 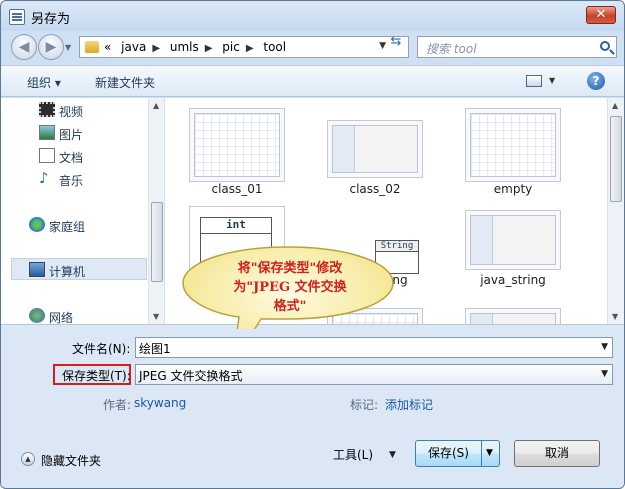 I want to click on breadcrumb-overflow: «, so click(x=107, y=47).